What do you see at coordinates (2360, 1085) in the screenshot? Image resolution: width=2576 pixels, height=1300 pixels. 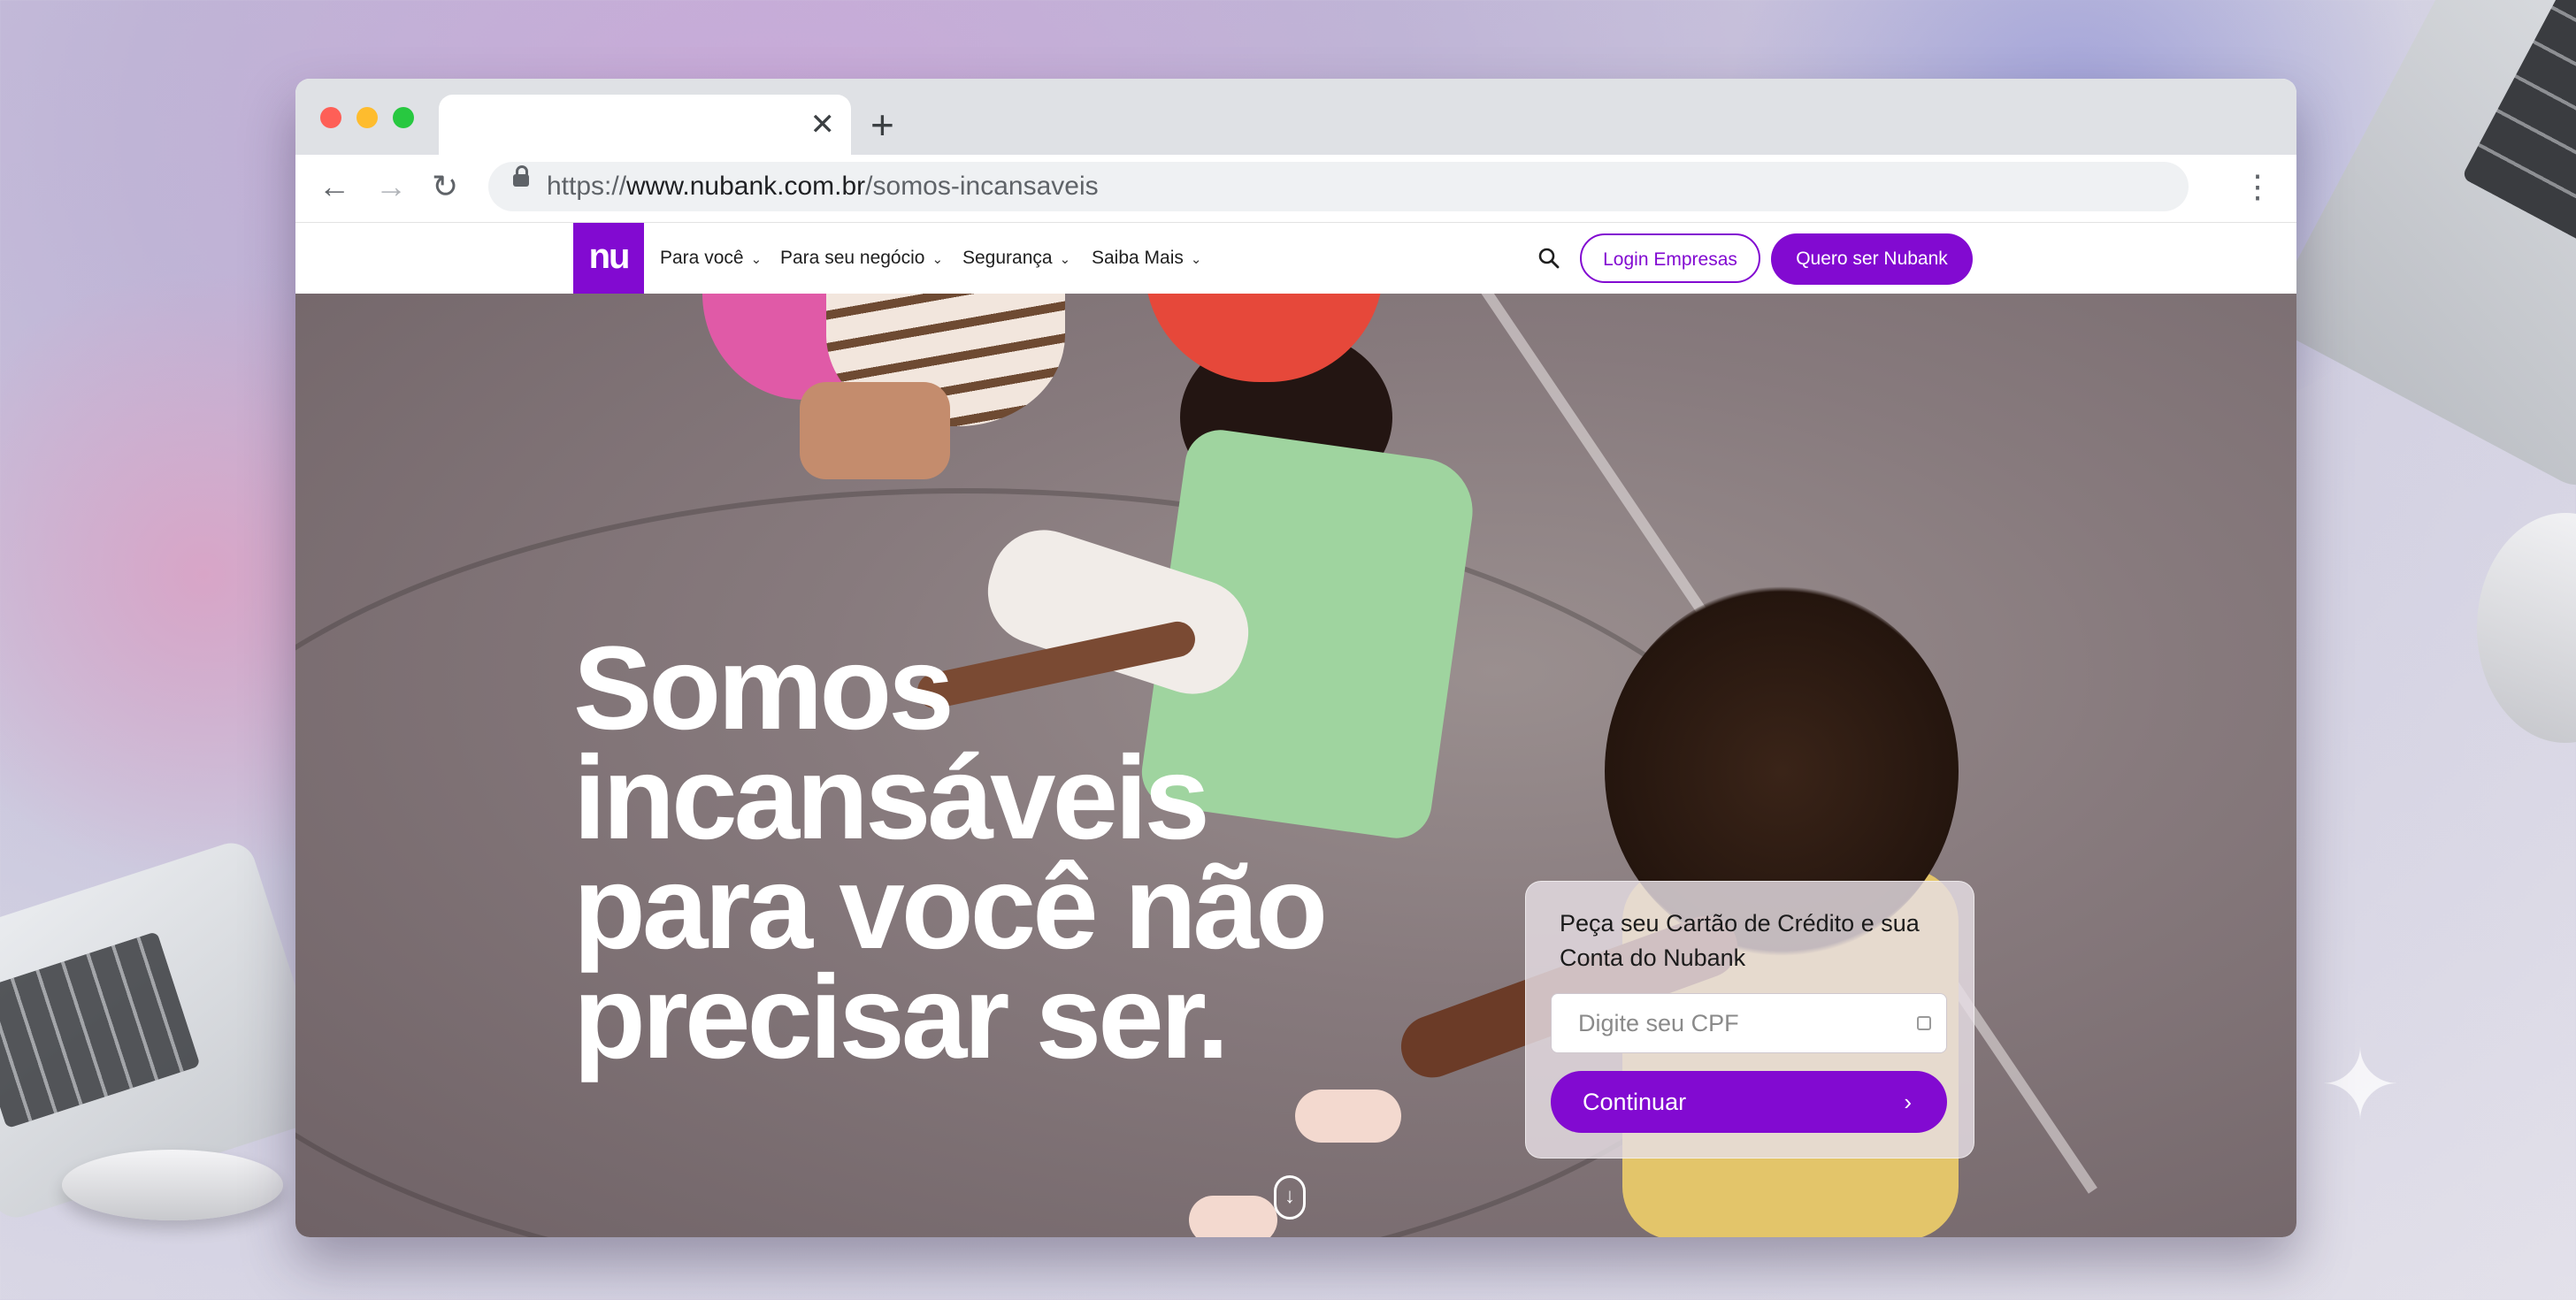 I see `sparkle-icon: ✦` at bounding box center [2360, 1085].